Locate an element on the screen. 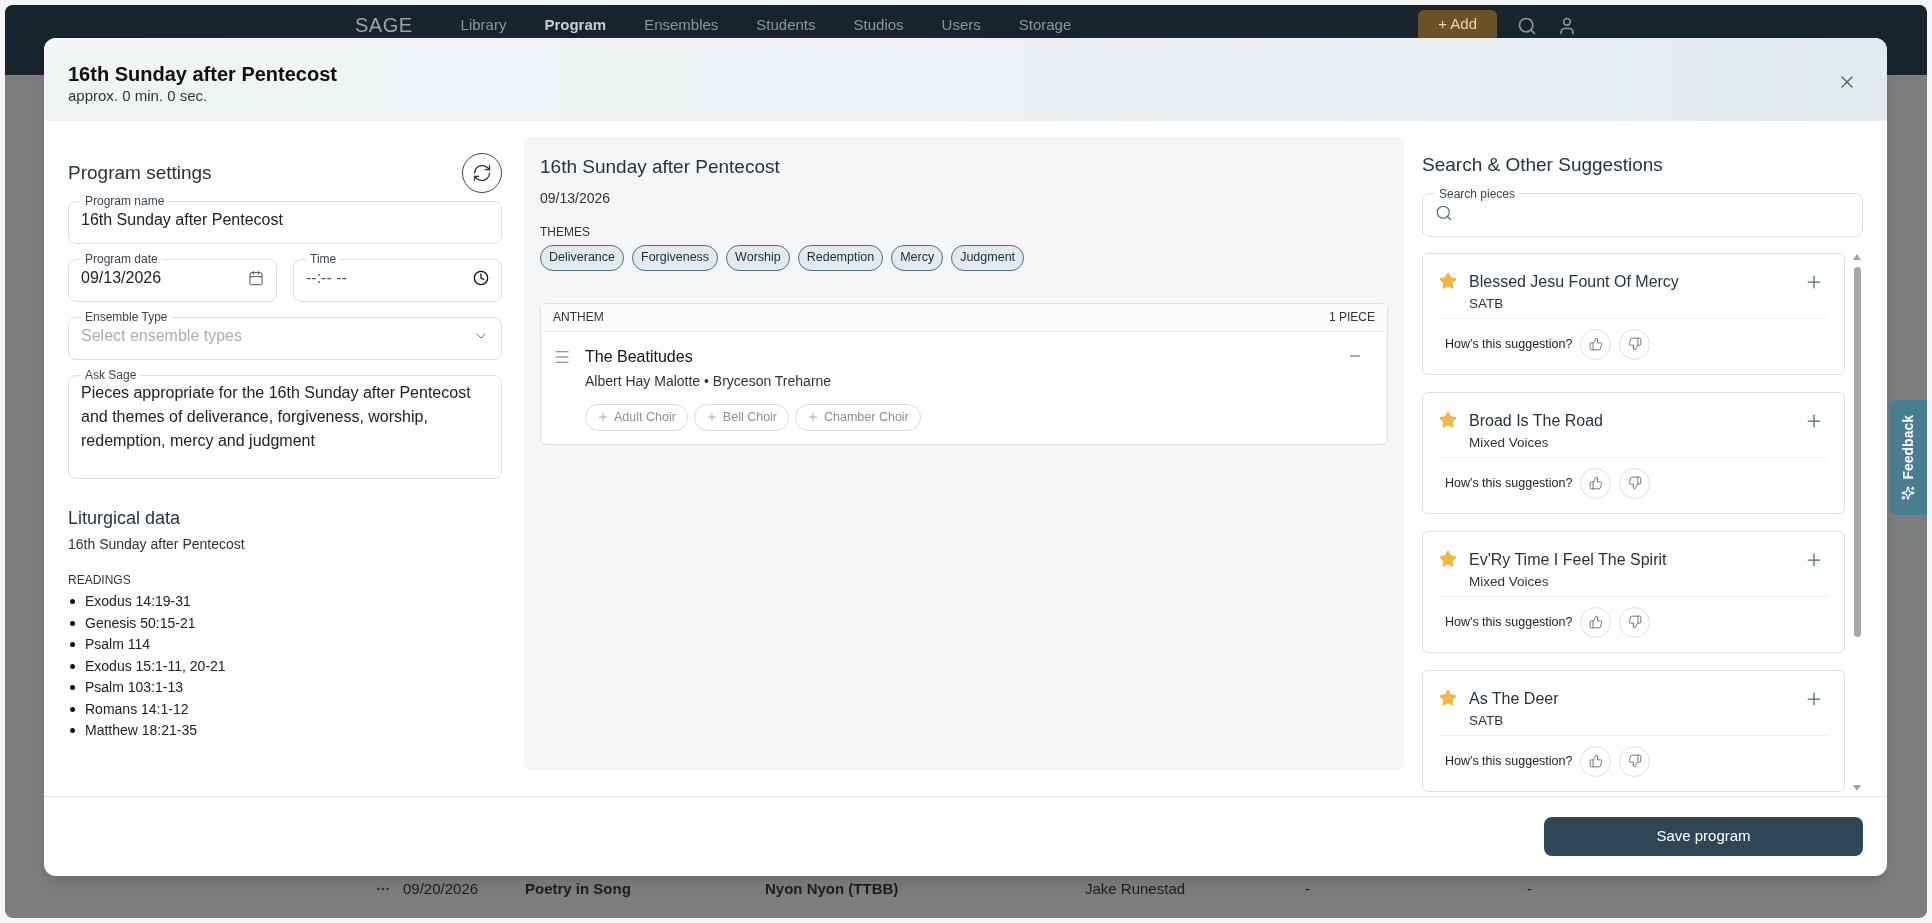 This screenshot has width=1932, height=923. theme-tag: Redemption is located at coordinates (840, 257).